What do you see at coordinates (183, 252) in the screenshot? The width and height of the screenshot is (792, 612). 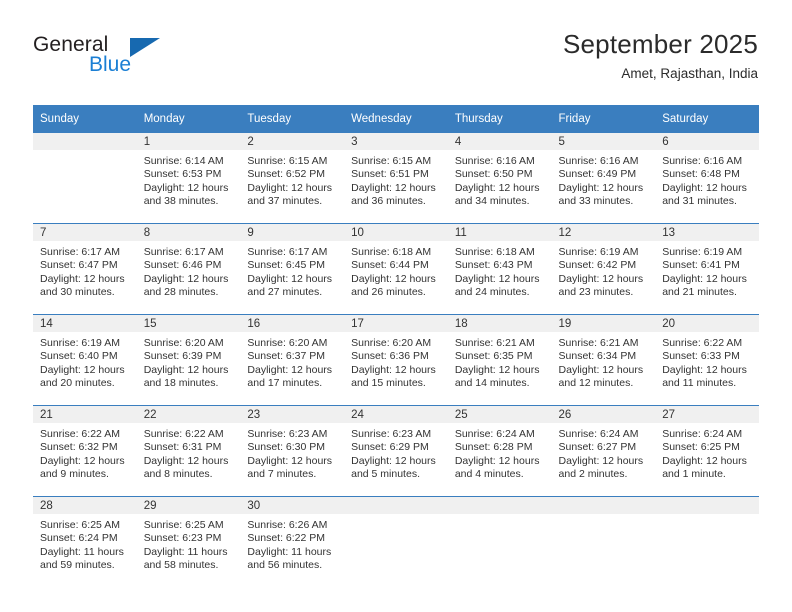 I see `sunrise-text: Sunrise: 6:17 AM` at bounding box center [183, 252].